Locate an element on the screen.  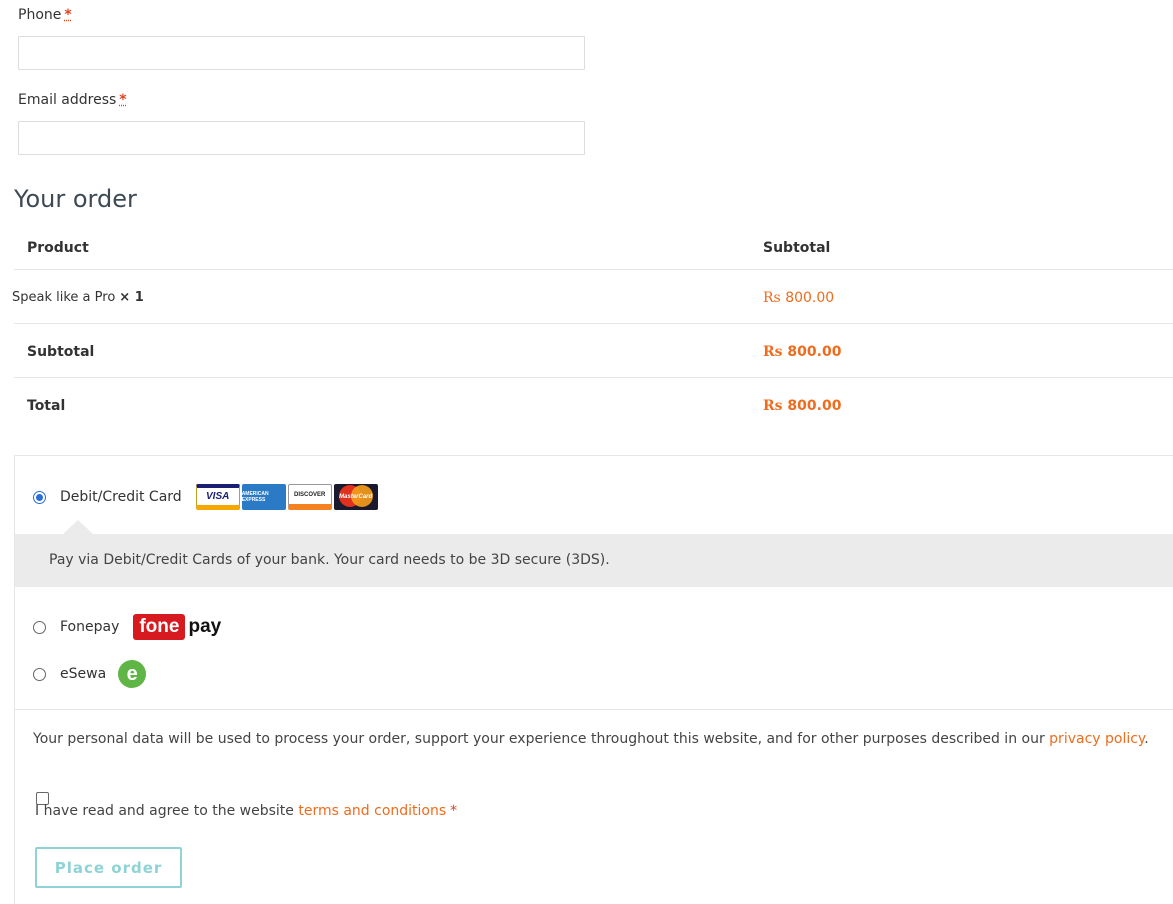
email-required-mark: * is located at coordinates (123, 100).